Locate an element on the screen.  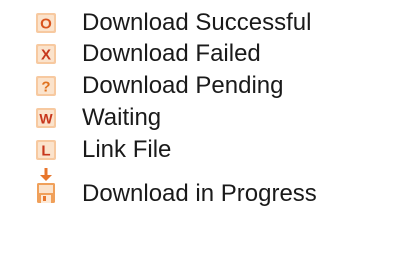
legend-label: Download Successful is located at coordinates (197, 22).